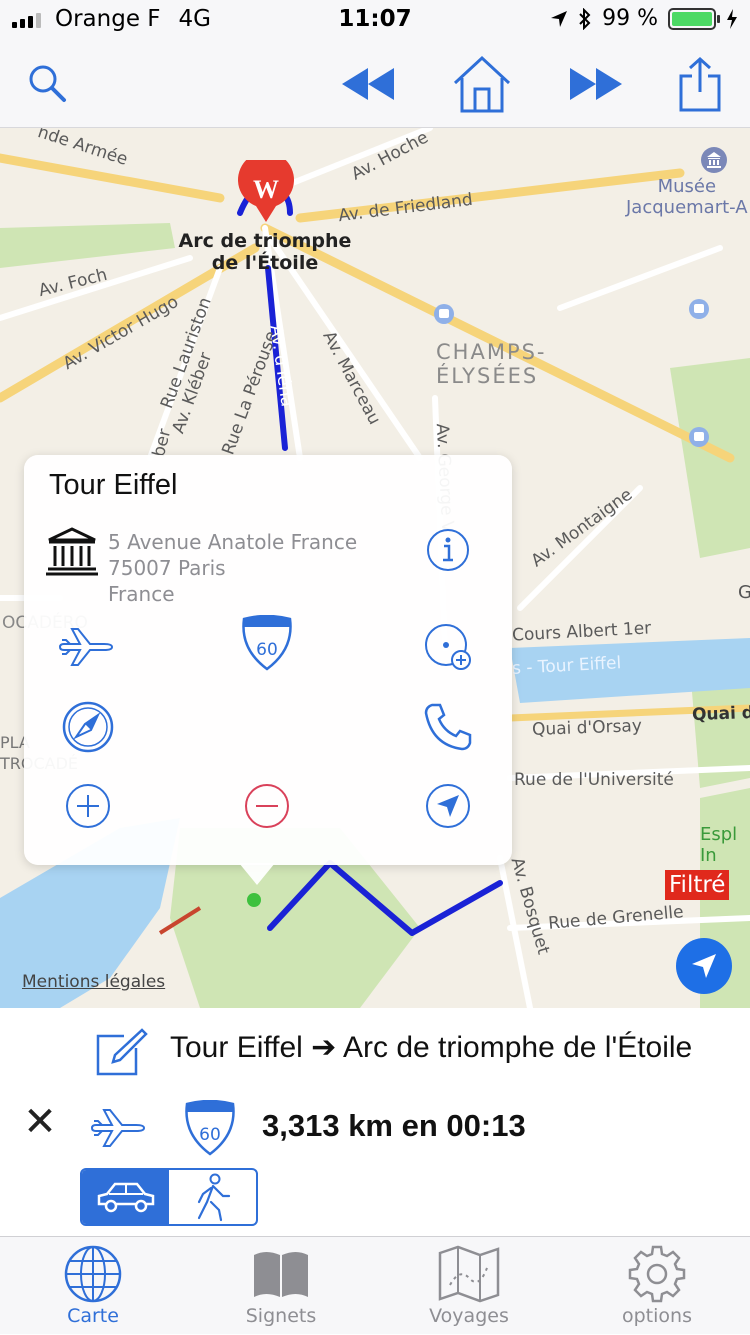  I want to click on street-label: Quai d'Orsay, so click(587, 728).